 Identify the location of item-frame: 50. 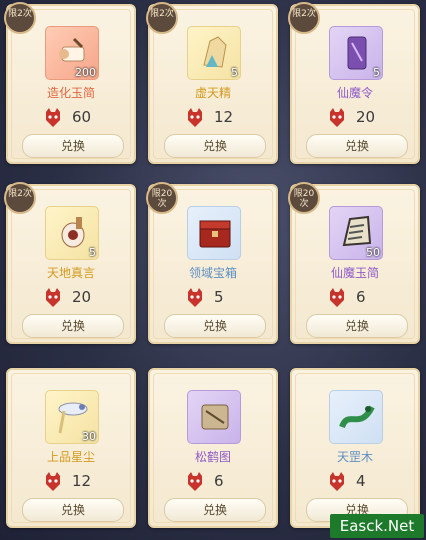
(356, 233).